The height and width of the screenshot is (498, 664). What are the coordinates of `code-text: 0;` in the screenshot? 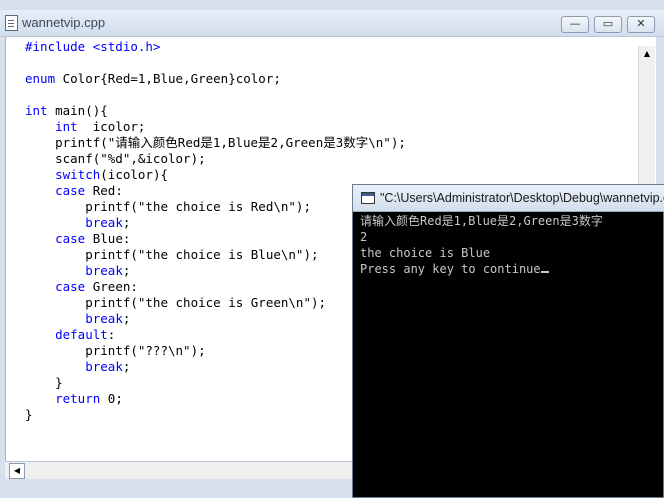 It's located at (111, 398).